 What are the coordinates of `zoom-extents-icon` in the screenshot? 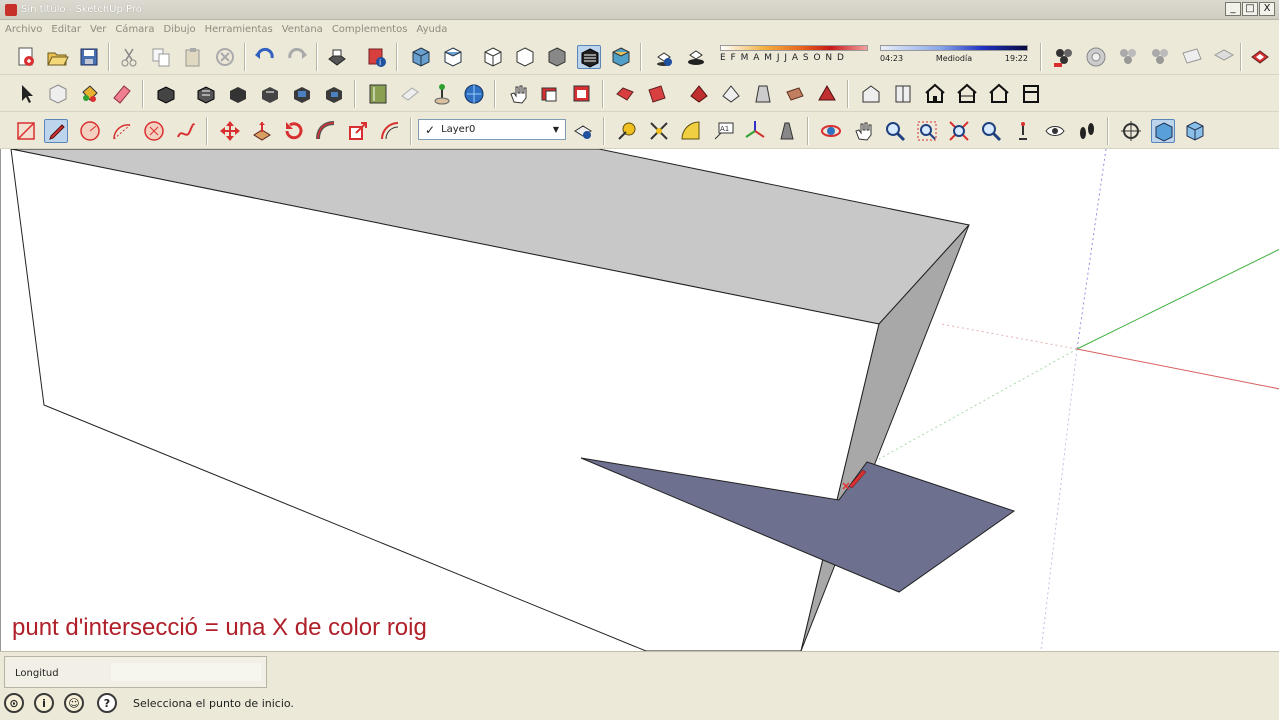 It's located at (959, 131).